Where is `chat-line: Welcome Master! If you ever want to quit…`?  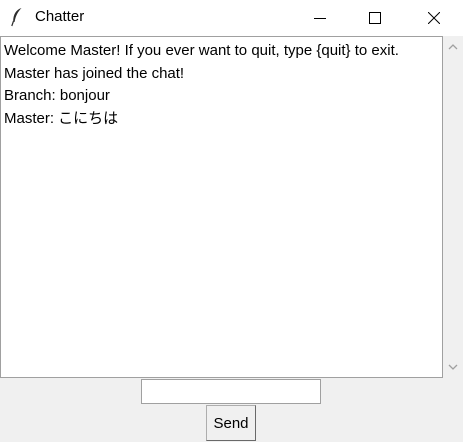
chat-line: Welcome Master! If you ever want to quit… is located at coordinates (201, 50).